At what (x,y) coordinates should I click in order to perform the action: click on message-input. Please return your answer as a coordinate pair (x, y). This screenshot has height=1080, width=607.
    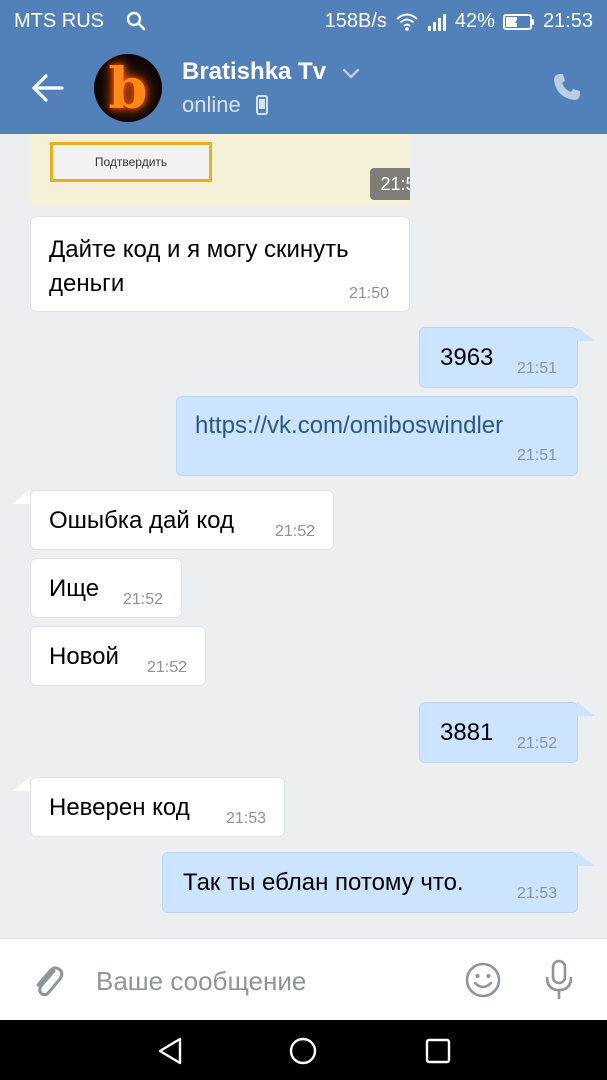
    Looking at the image, I should click on (266, 981).